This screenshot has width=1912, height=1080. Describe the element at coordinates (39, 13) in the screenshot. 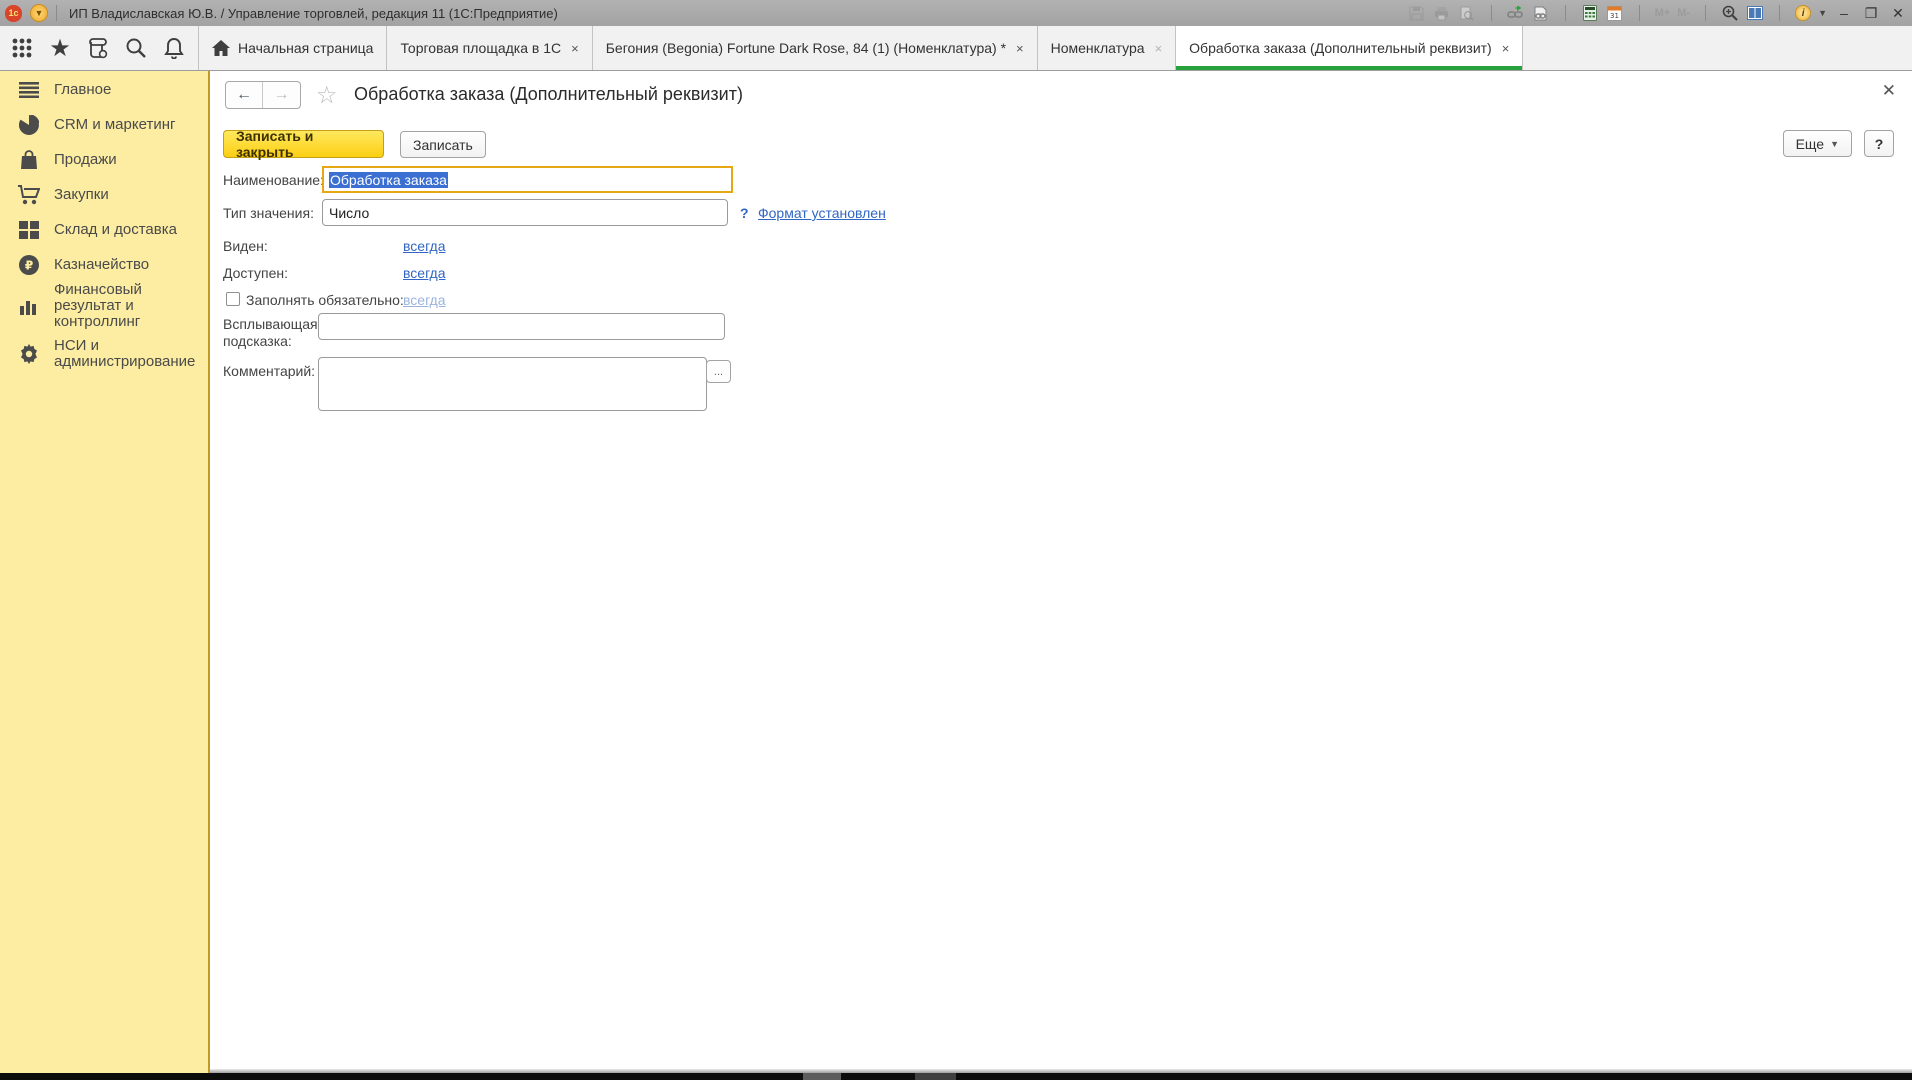

I see `main-menu-button: ▼` at that location.